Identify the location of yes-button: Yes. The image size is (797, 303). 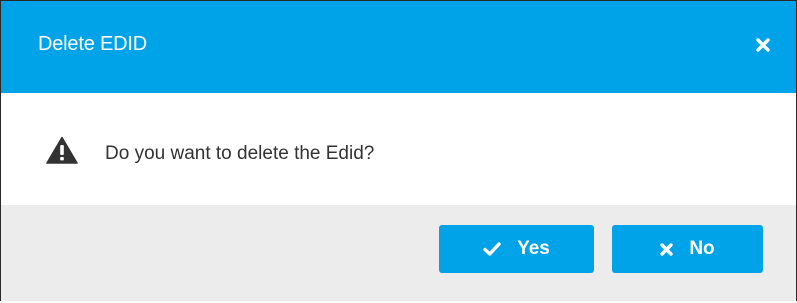
(516, 249).